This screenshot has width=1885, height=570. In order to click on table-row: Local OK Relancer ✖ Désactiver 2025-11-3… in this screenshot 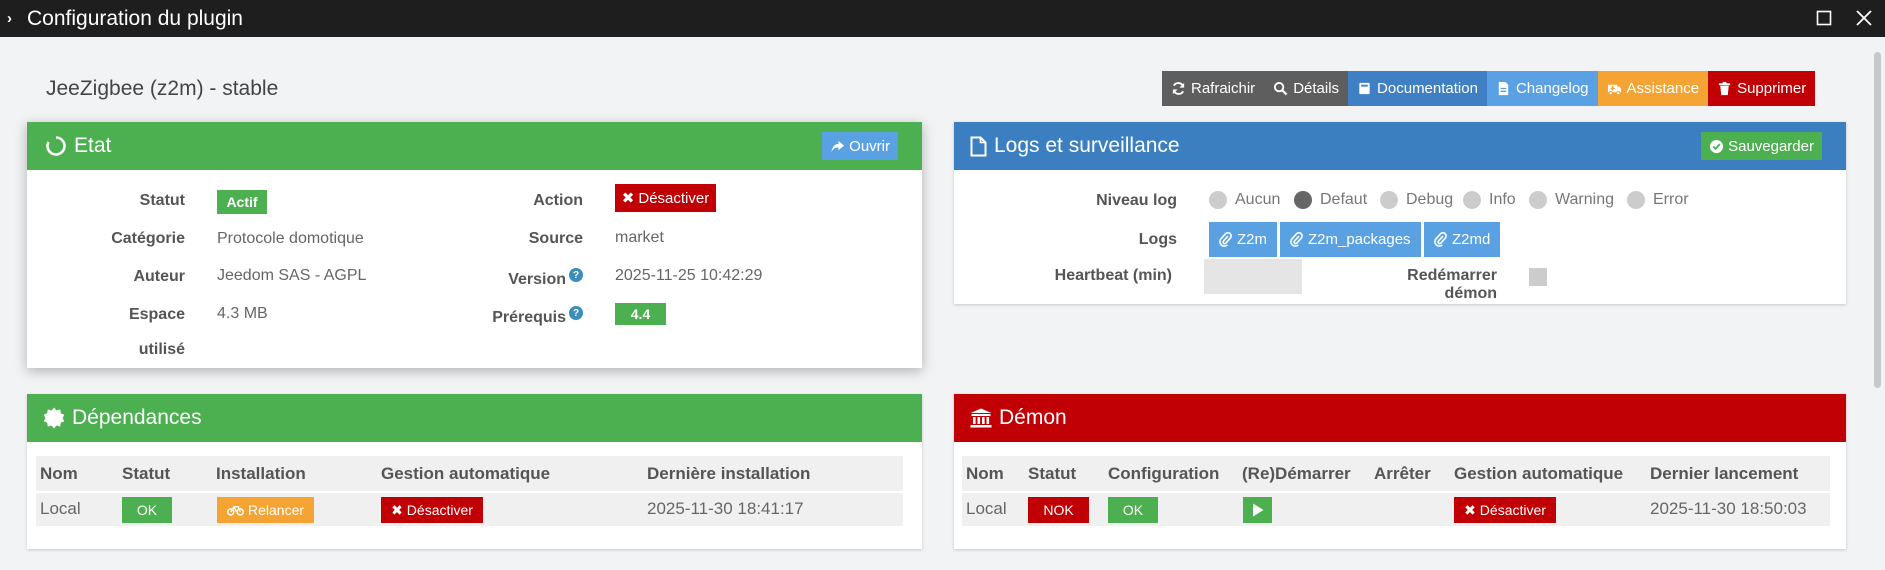, I will do `click(469, 509)`.